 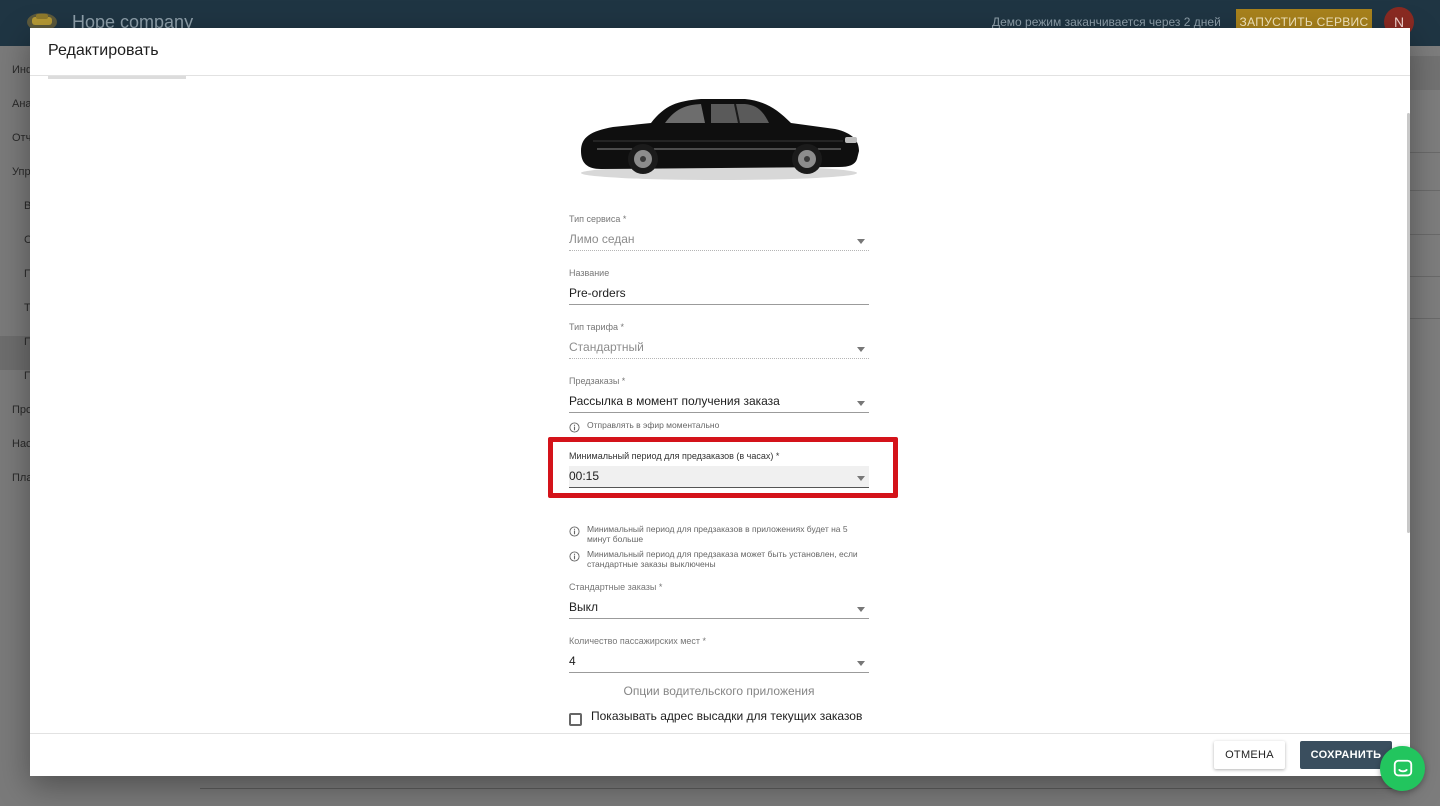 I want to click on service-type-field: Тип сервиса * Лимо седан, so click(x=719, y=232).